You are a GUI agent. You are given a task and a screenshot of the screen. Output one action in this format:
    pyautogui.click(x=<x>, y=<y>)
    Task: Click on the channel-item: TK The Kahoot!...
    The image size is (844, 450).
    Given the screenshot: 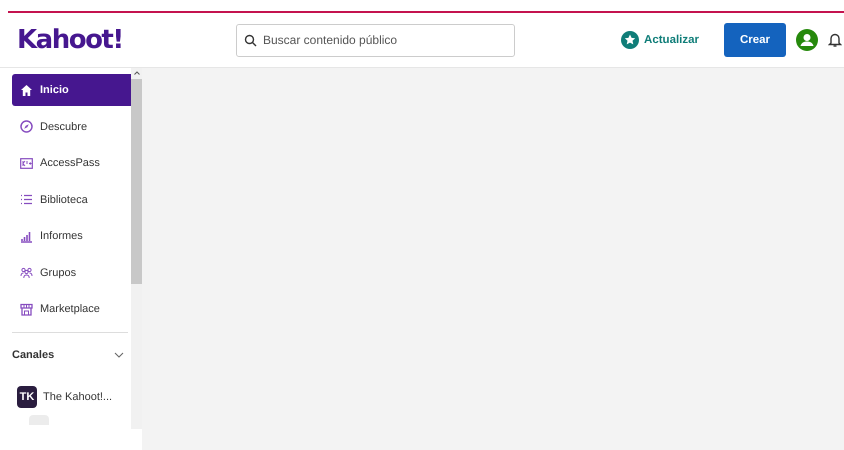 What is the action you would take?
    pyautogui.click(x=71, y=397)
    